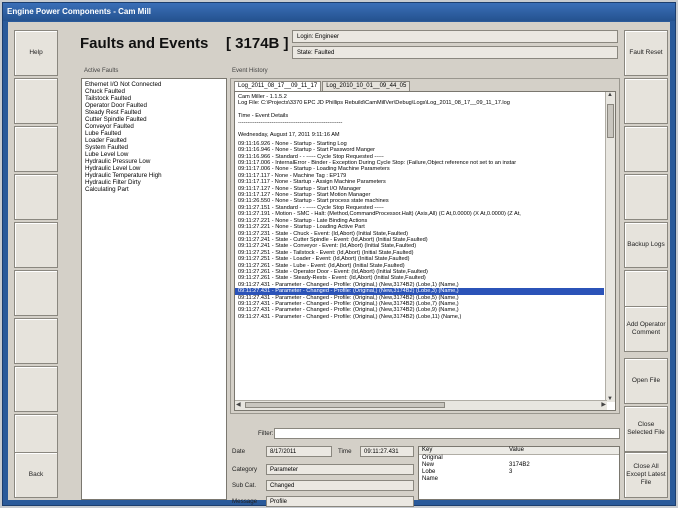 Image resolution: width=678 pixels, height=508 pixels. Describe the element at coordinates (430, 479) in the screenshot. I see `kv-key: Name` at that location.